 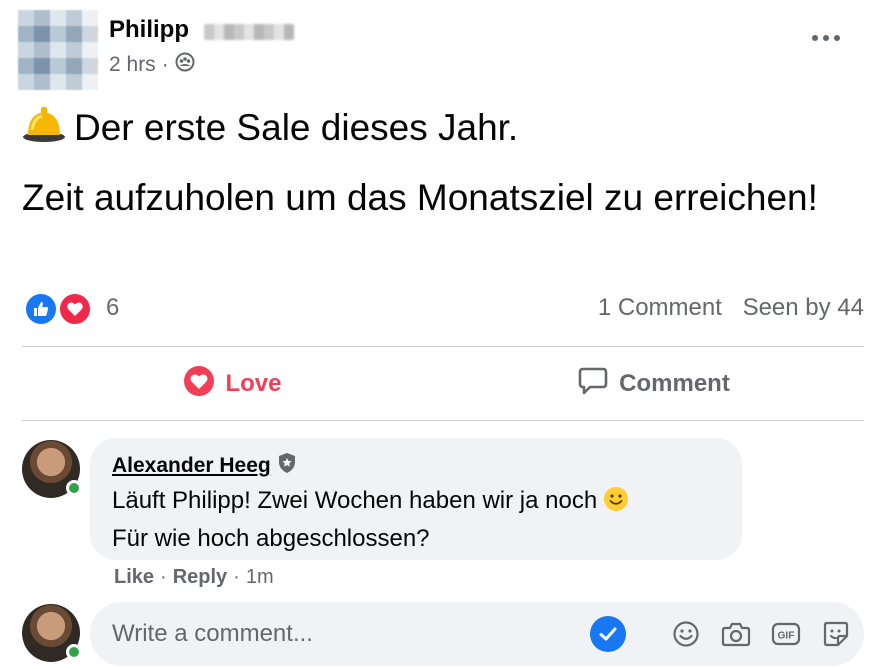 What do you see at coordinates (287, 466) in the screenshot?
I see `shield-badge-icon` at bounding box center [287, 466].